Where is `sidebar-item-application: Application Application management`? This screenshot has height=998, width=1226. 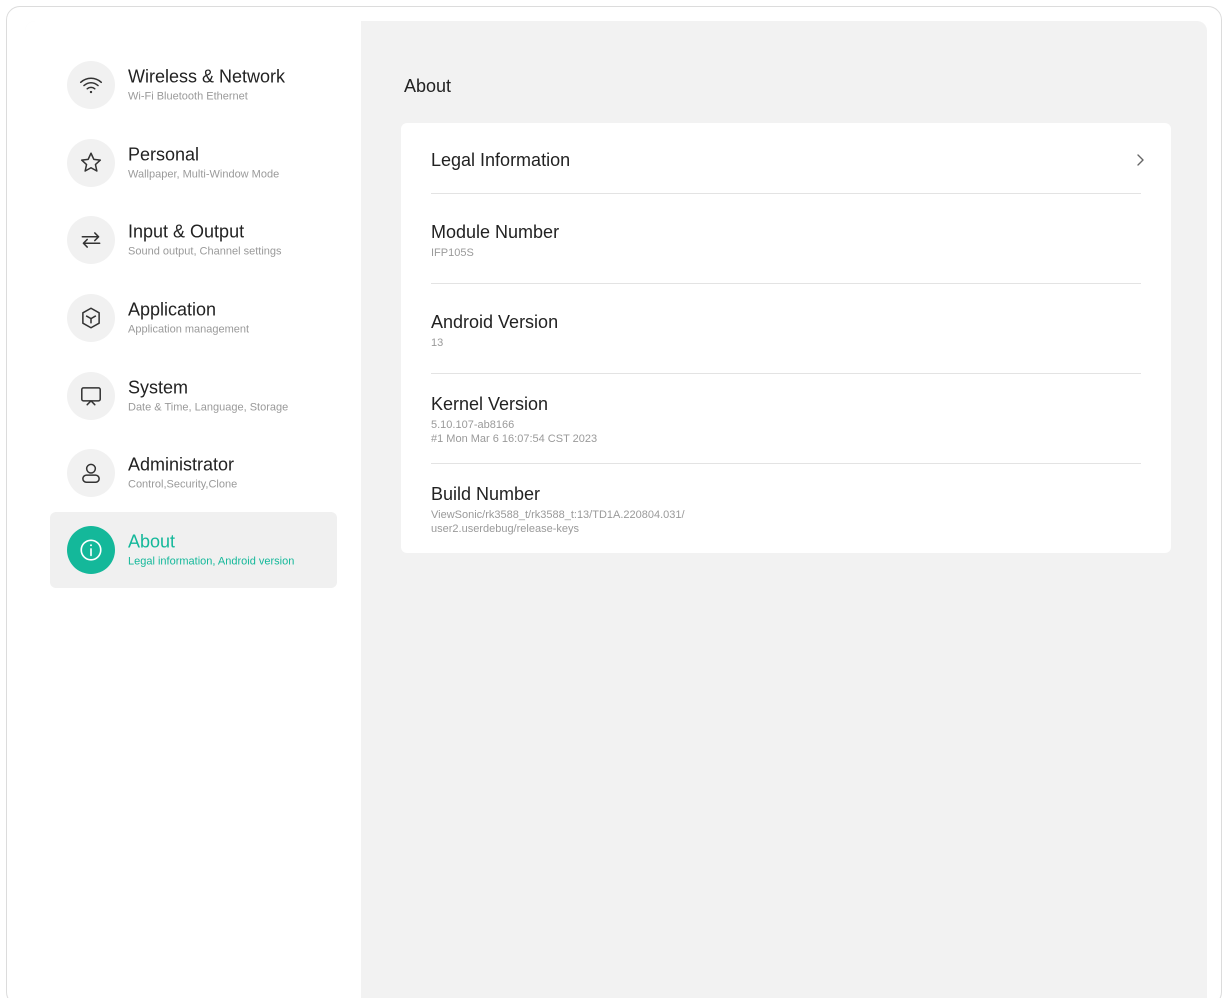
sidebar-item-application: Application Application management is located at coordinates (193, 318).